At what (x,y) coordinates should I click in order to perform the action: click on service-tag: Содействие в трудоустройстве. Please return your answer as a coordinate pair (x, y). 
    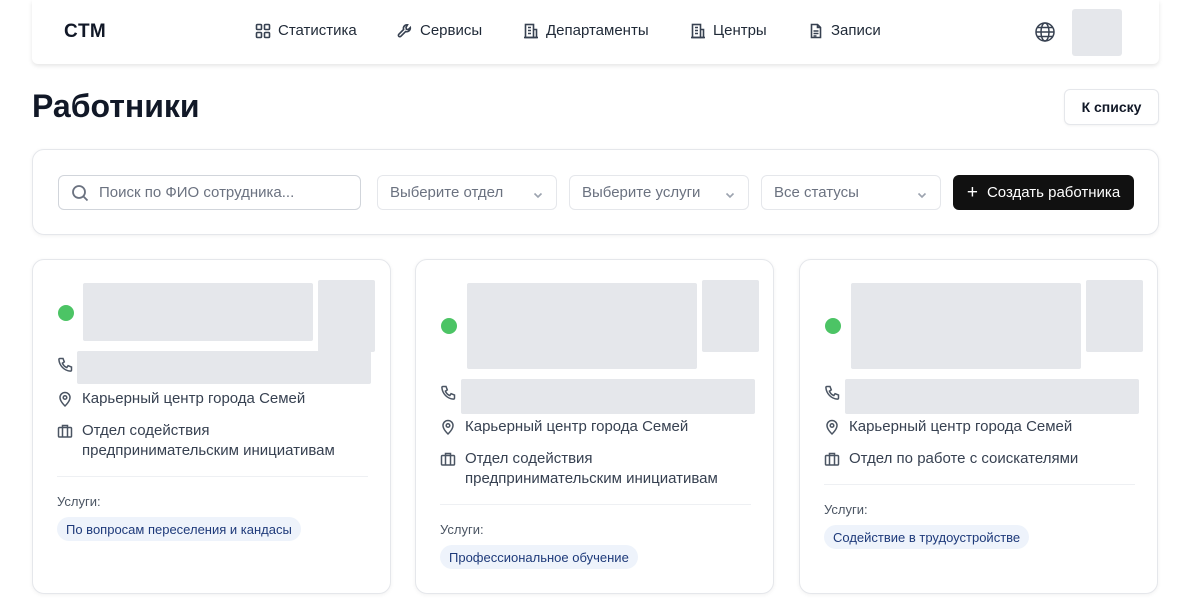
    Looking at the image, I should click on (927, 537).